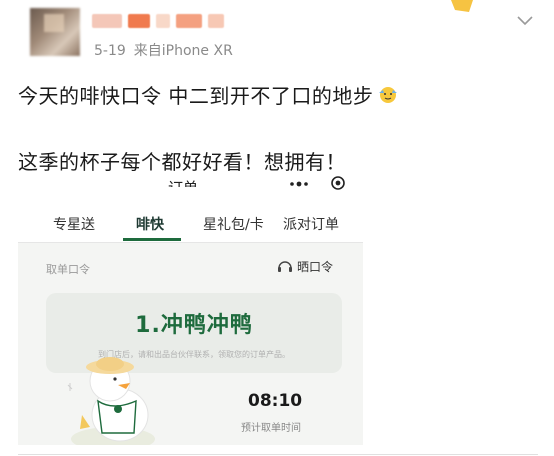 The height and width of the screenshot is (456, 554). I want to click on shrug-emoji-icon, so click(388, 95).